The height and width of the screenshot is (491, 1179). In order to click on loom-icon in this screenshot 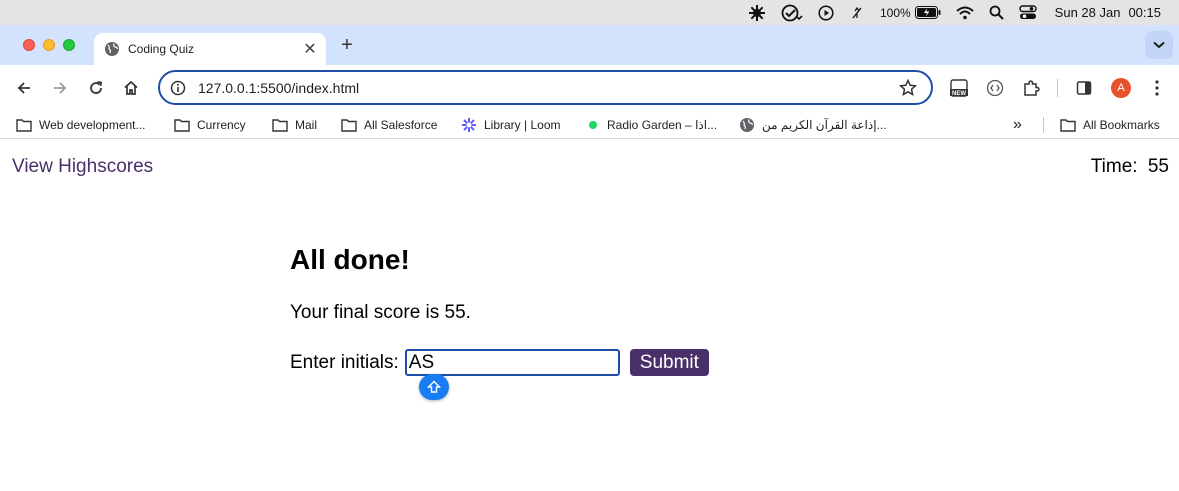, I will do `click(469, 125)`.